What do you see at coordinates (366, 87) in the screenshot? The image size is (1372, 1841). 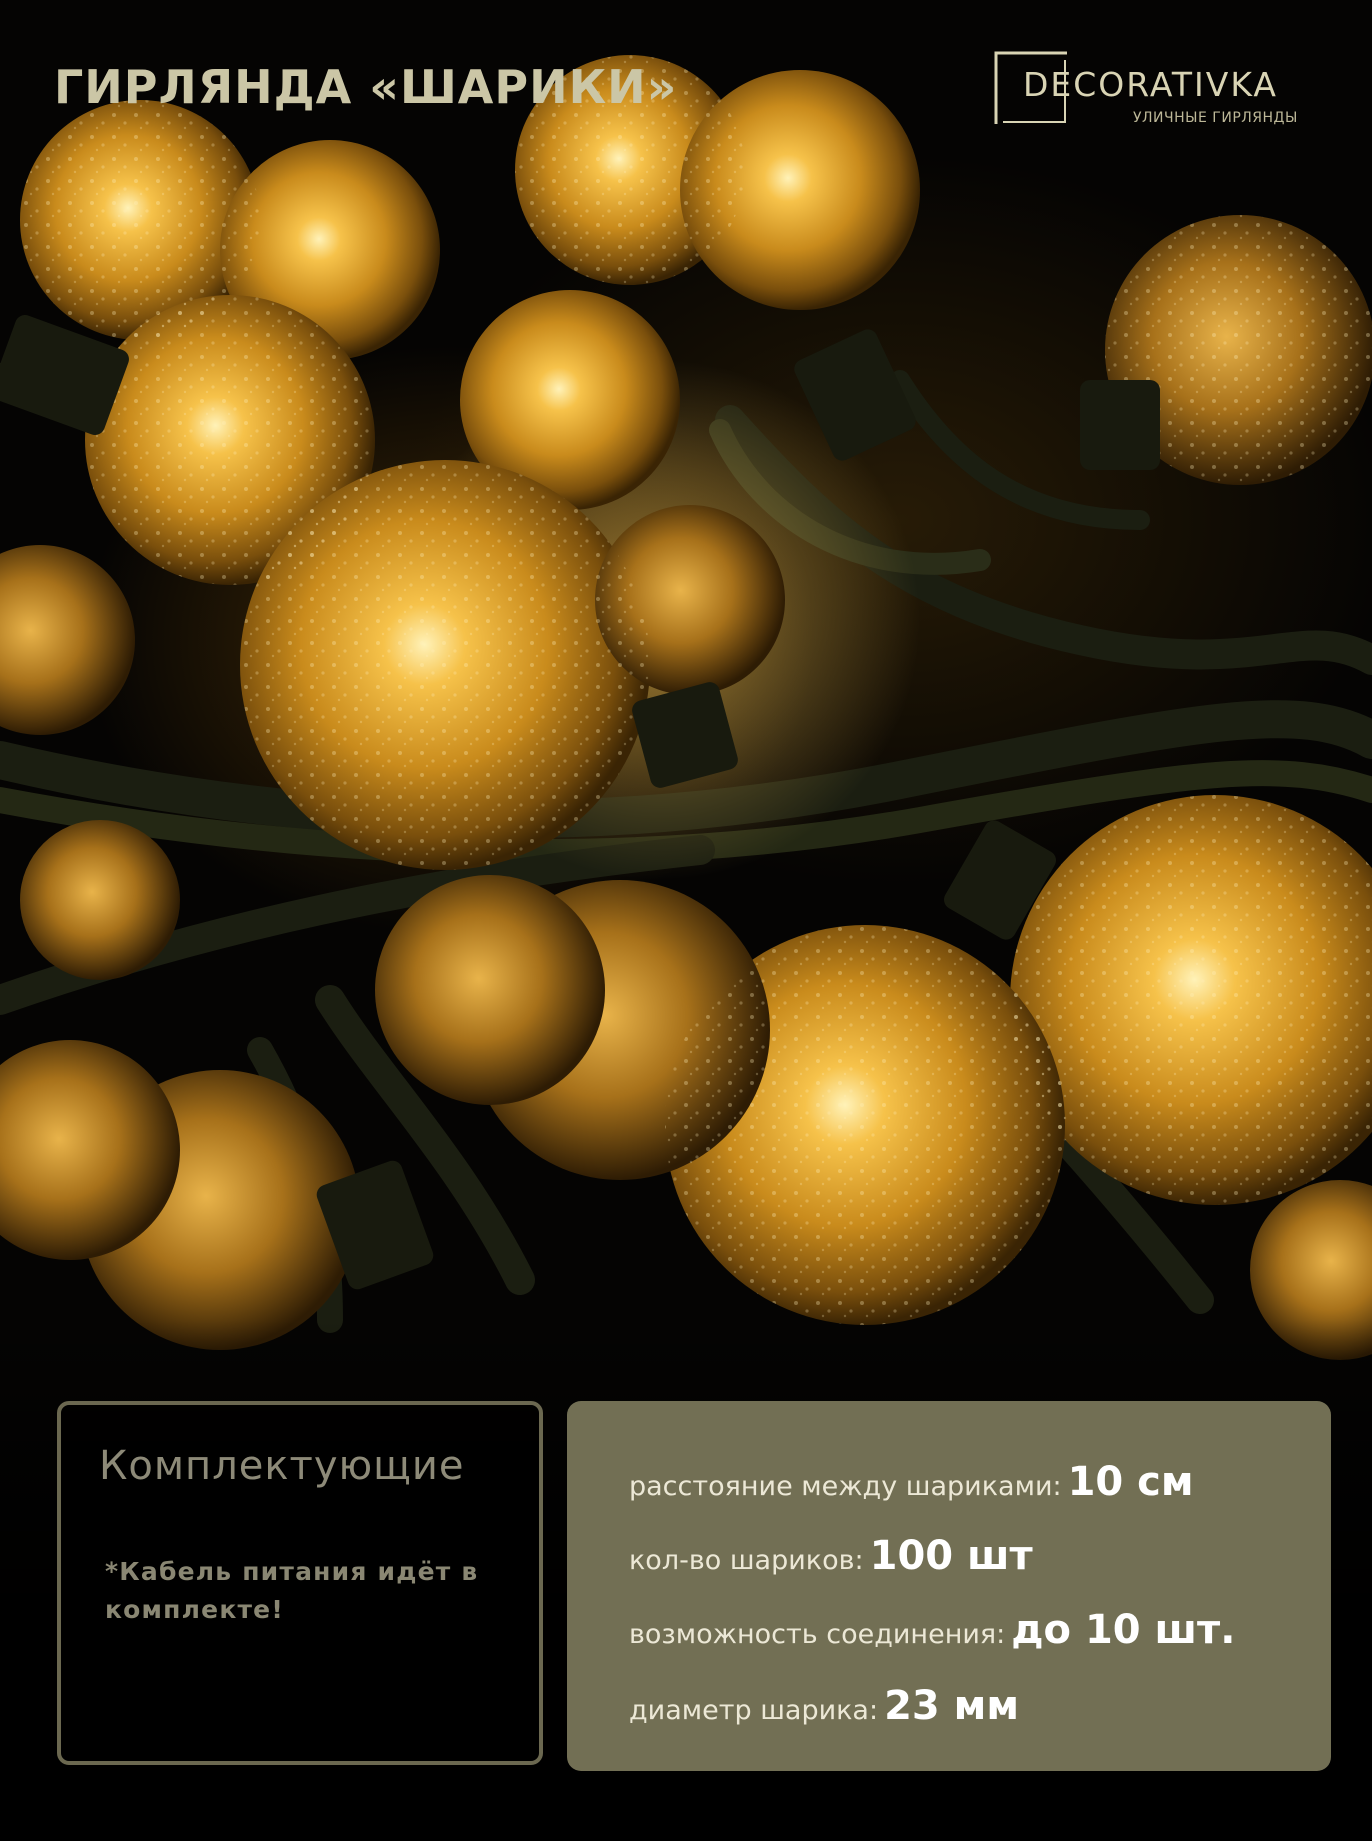 I see `page-title: ГИРЛЯНДА «ШАРИКИ»` at bounding box center [366, 87].